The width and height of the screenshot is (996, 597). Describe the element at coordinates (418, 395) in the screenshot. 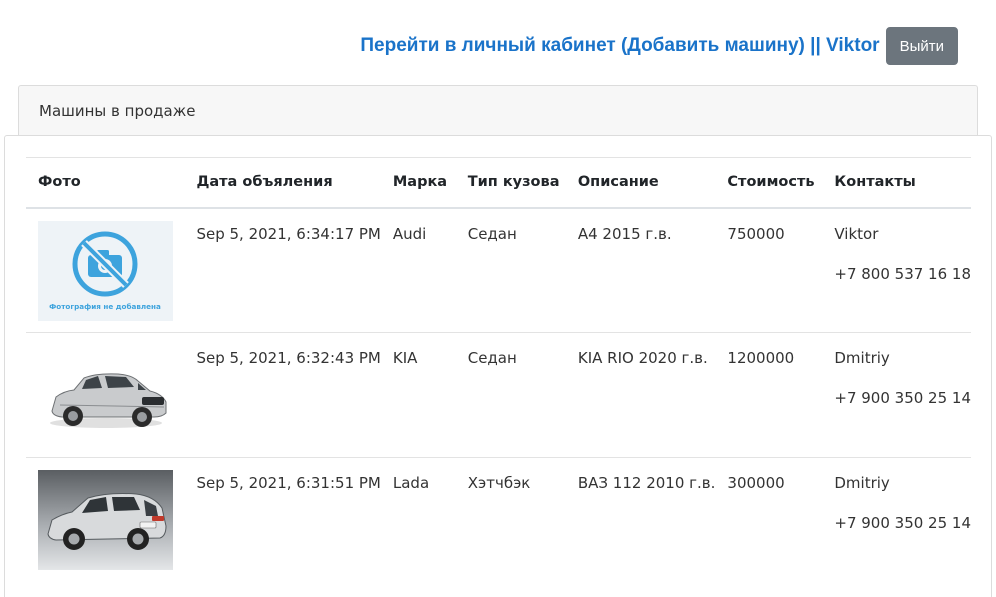

I see `brand-cell: KIA` at that location.